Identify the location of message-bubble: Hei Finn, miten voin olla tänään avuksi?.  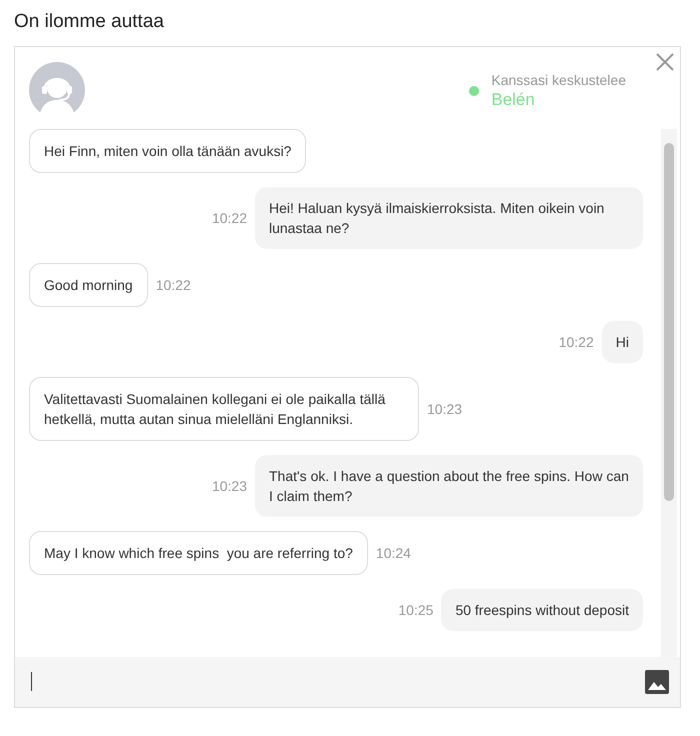
(167, 151).